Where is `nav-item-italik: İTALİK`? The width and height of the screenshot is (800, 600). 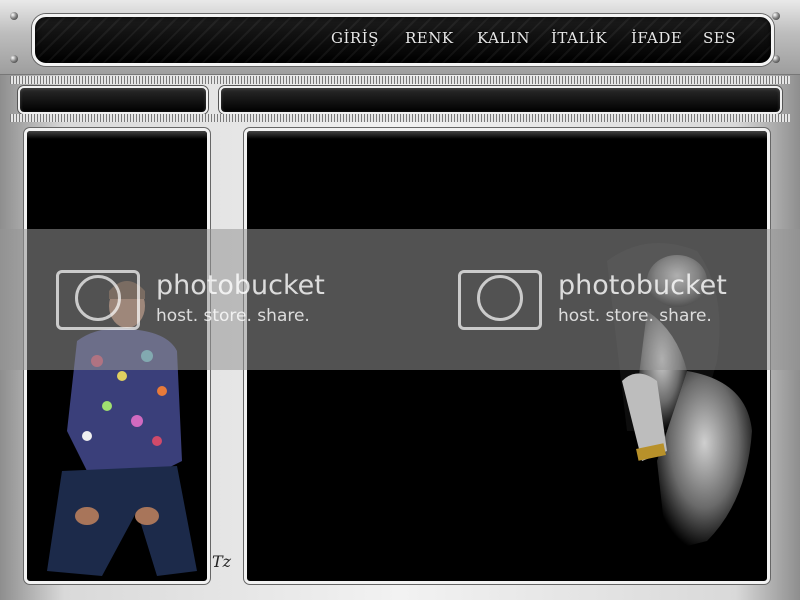 nav-item-italik: İTALİK is located at coordinates (579, 38).